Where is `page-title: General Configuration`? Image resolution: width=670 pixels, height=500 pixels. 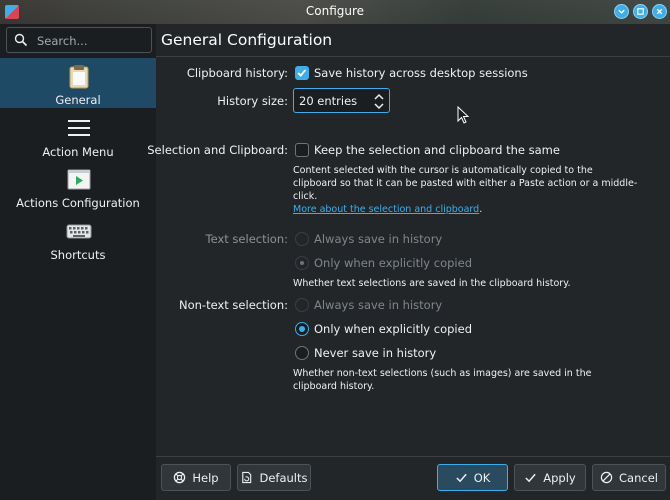
page-title: General Configuration is located at coordinates (247, 40).